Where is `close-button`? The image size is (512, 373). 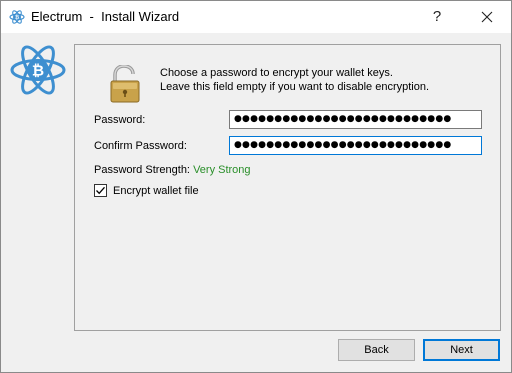
close-button is located at coordinates (487, 17).